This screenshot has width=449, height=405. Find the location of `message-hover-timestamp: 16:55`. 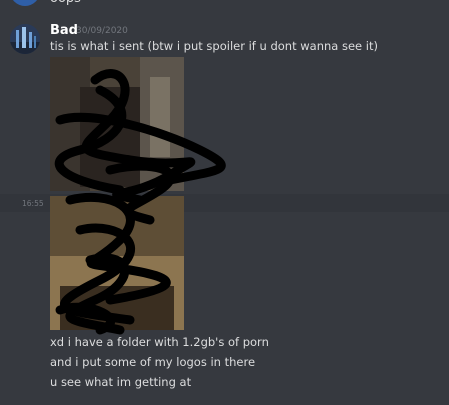

message-hover-timestamp: 16:55 is located at coordinates (33, 203).